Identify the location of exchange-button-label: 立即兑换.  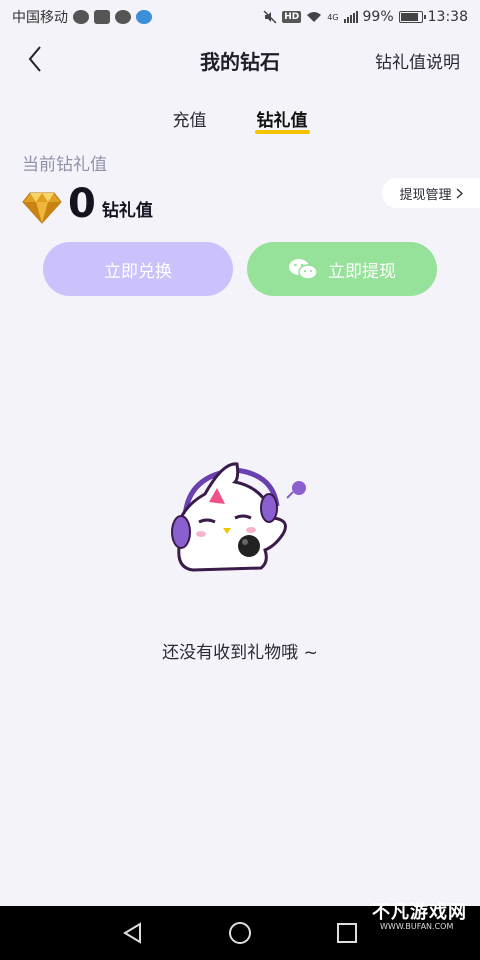
(138, 271).